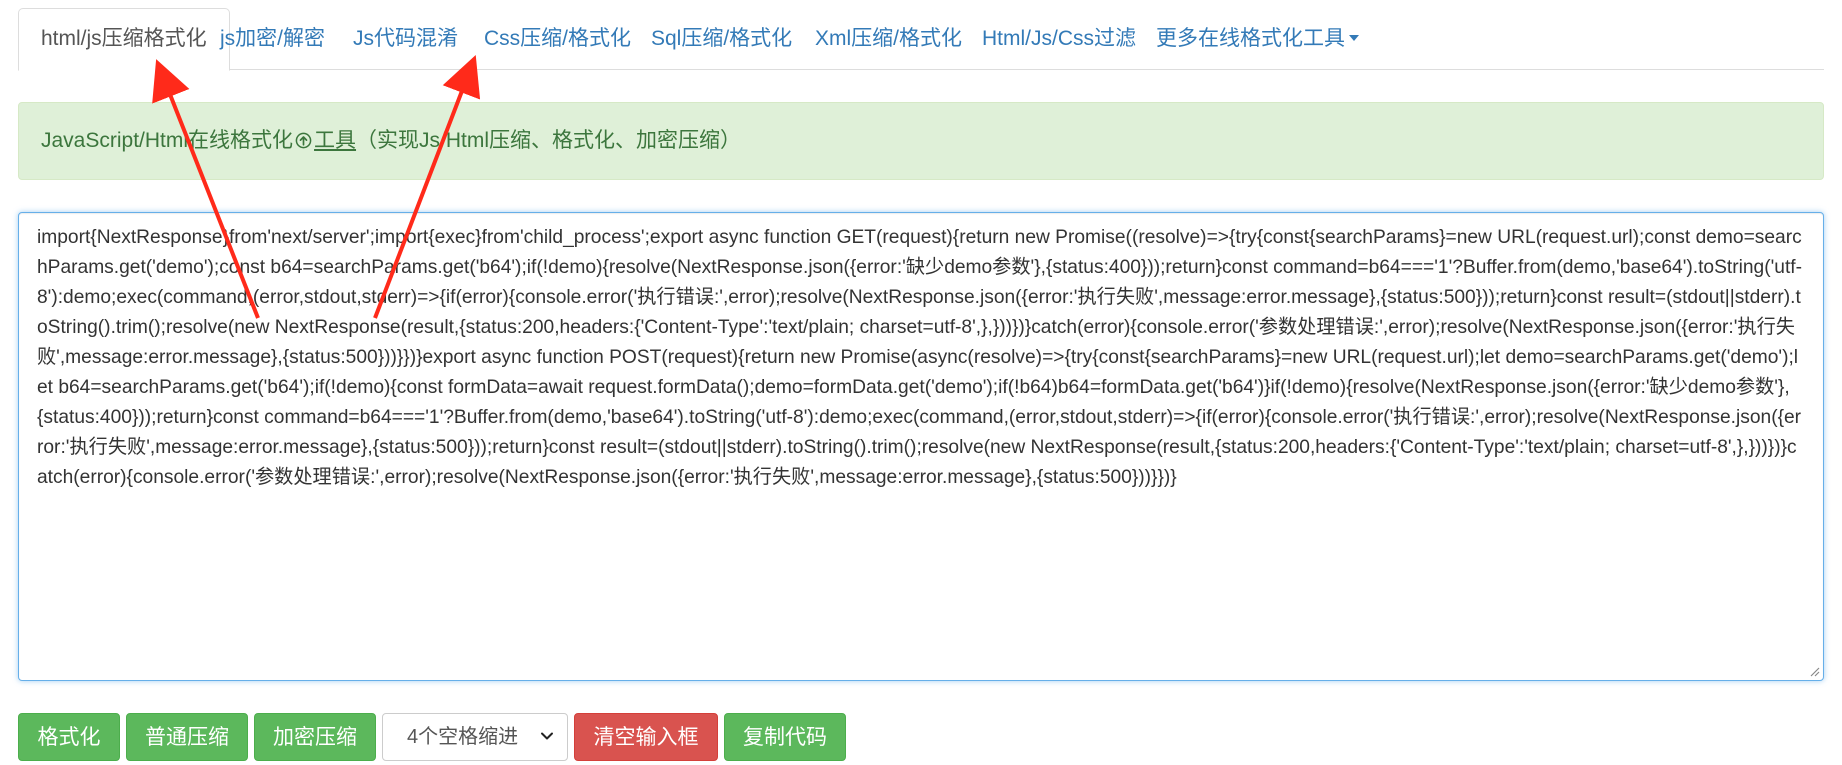  I want to click on tab-label: Html/Js/Css过滤, so click(1059, 38).